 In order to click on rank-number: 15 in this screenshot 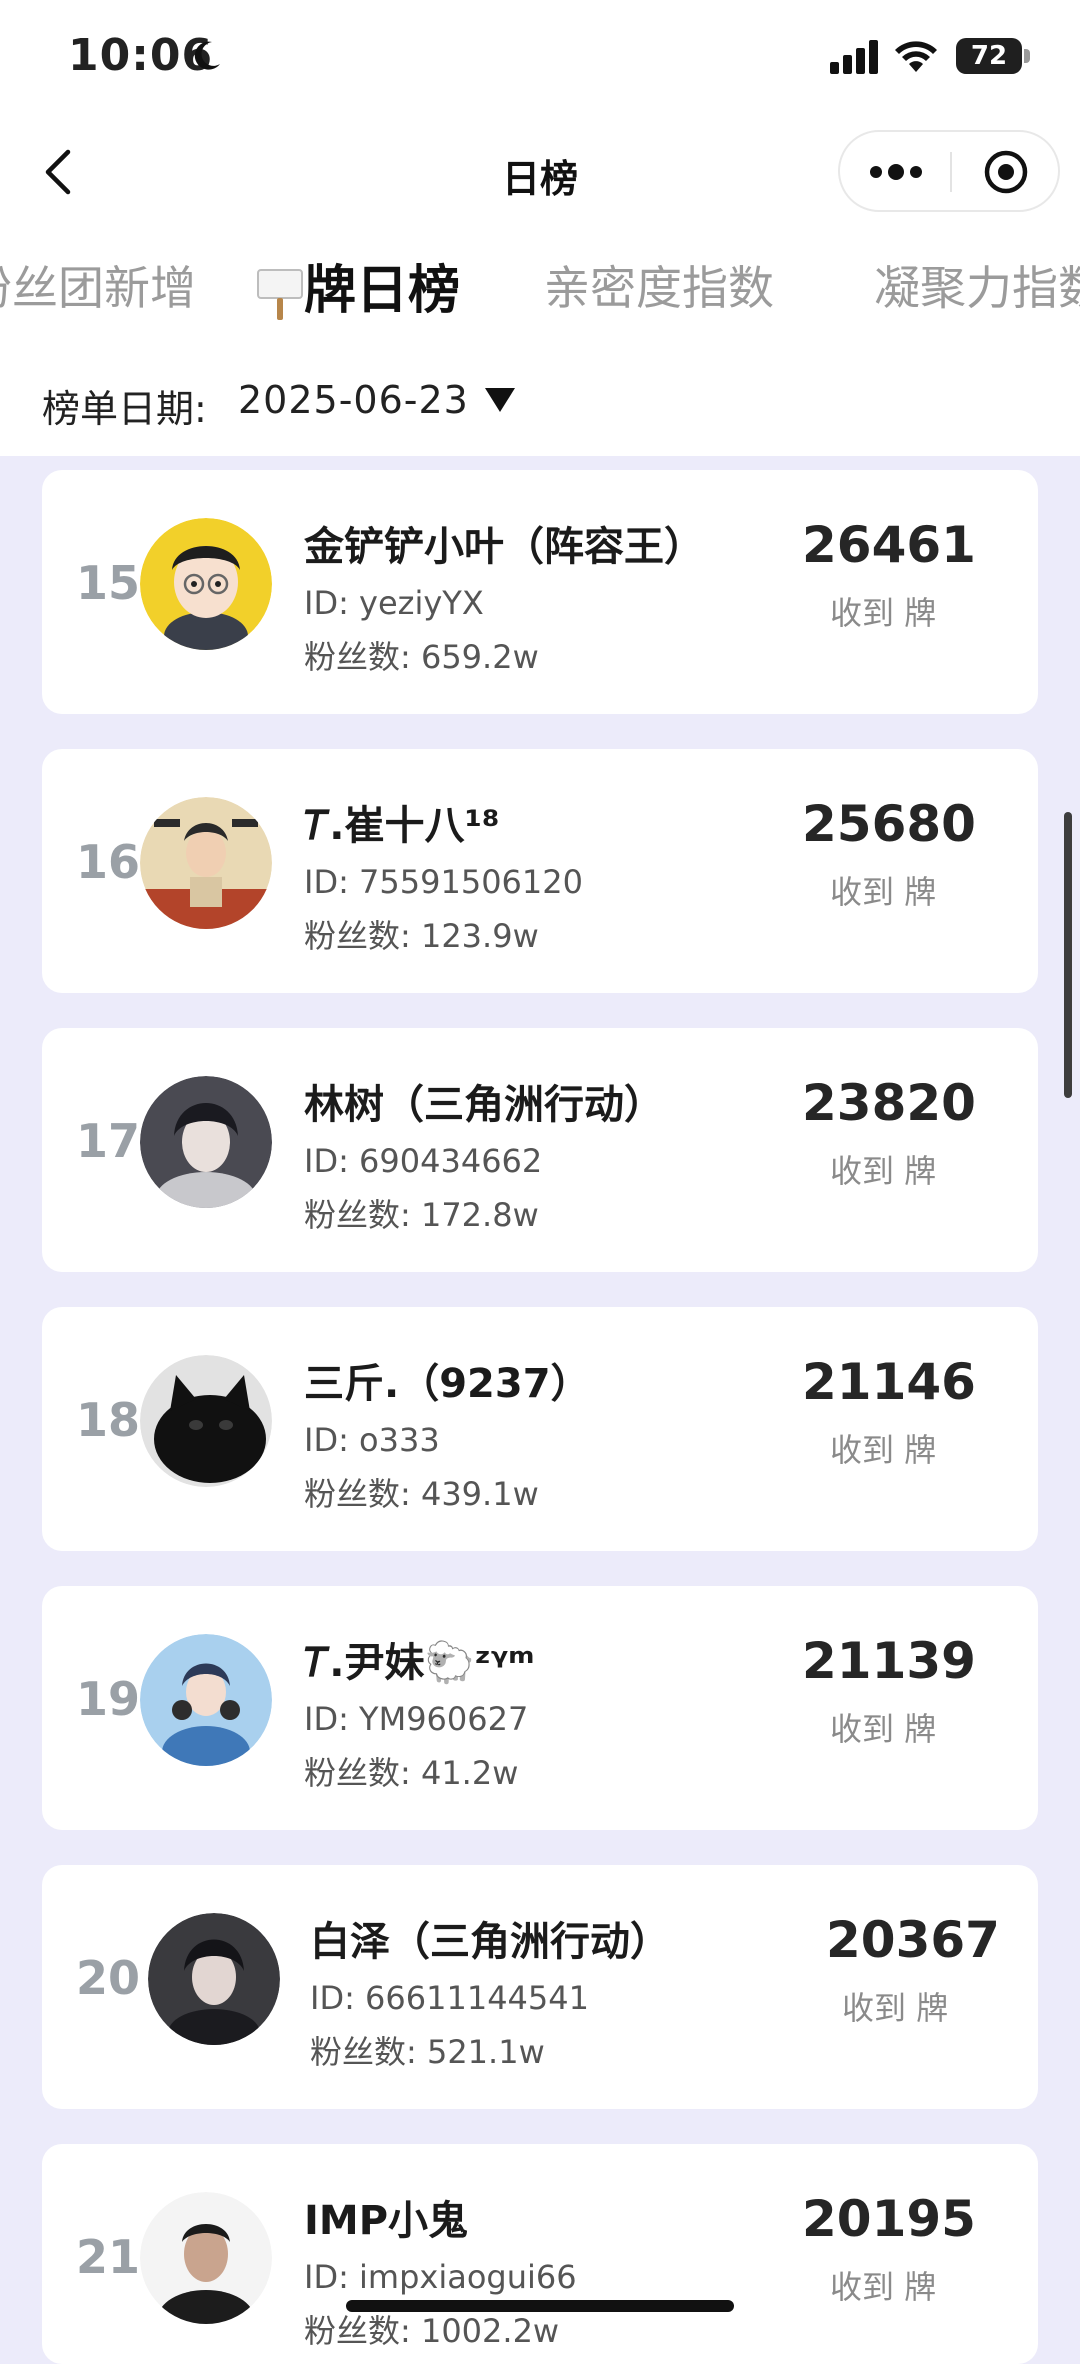, I will do `click(108, 583)`.